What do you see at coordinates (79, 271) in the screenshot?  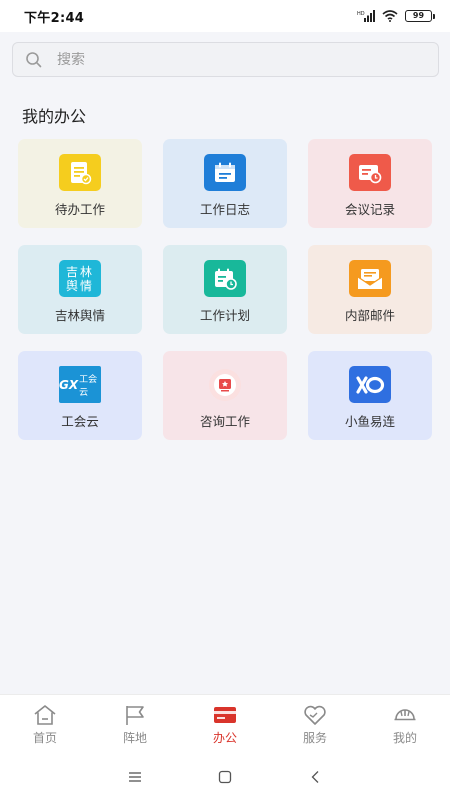 I see `jilin-icon-text-top: 吉林` at bounding box center [79, 271].